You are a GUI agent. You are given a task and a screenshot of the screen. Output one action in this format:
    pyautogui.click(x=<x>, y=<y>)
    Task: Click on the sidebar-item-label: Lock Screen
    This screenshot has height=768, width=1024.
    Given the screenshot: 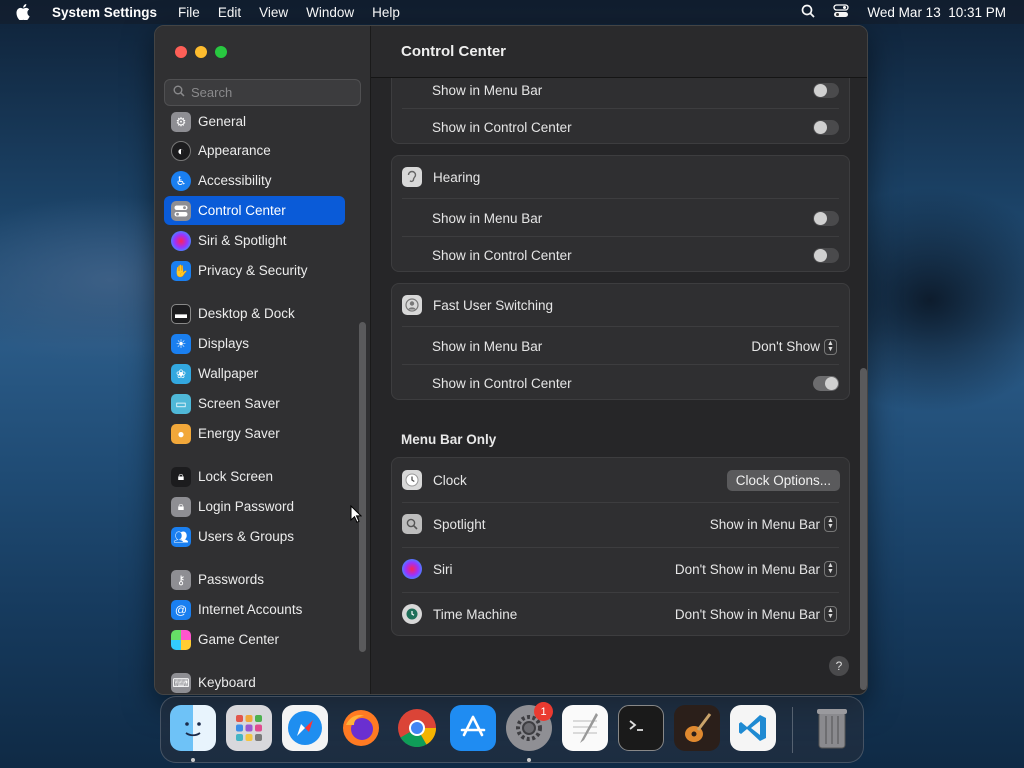 What is the action you would take?
    pyautogui.click(x=236, y=476)
    